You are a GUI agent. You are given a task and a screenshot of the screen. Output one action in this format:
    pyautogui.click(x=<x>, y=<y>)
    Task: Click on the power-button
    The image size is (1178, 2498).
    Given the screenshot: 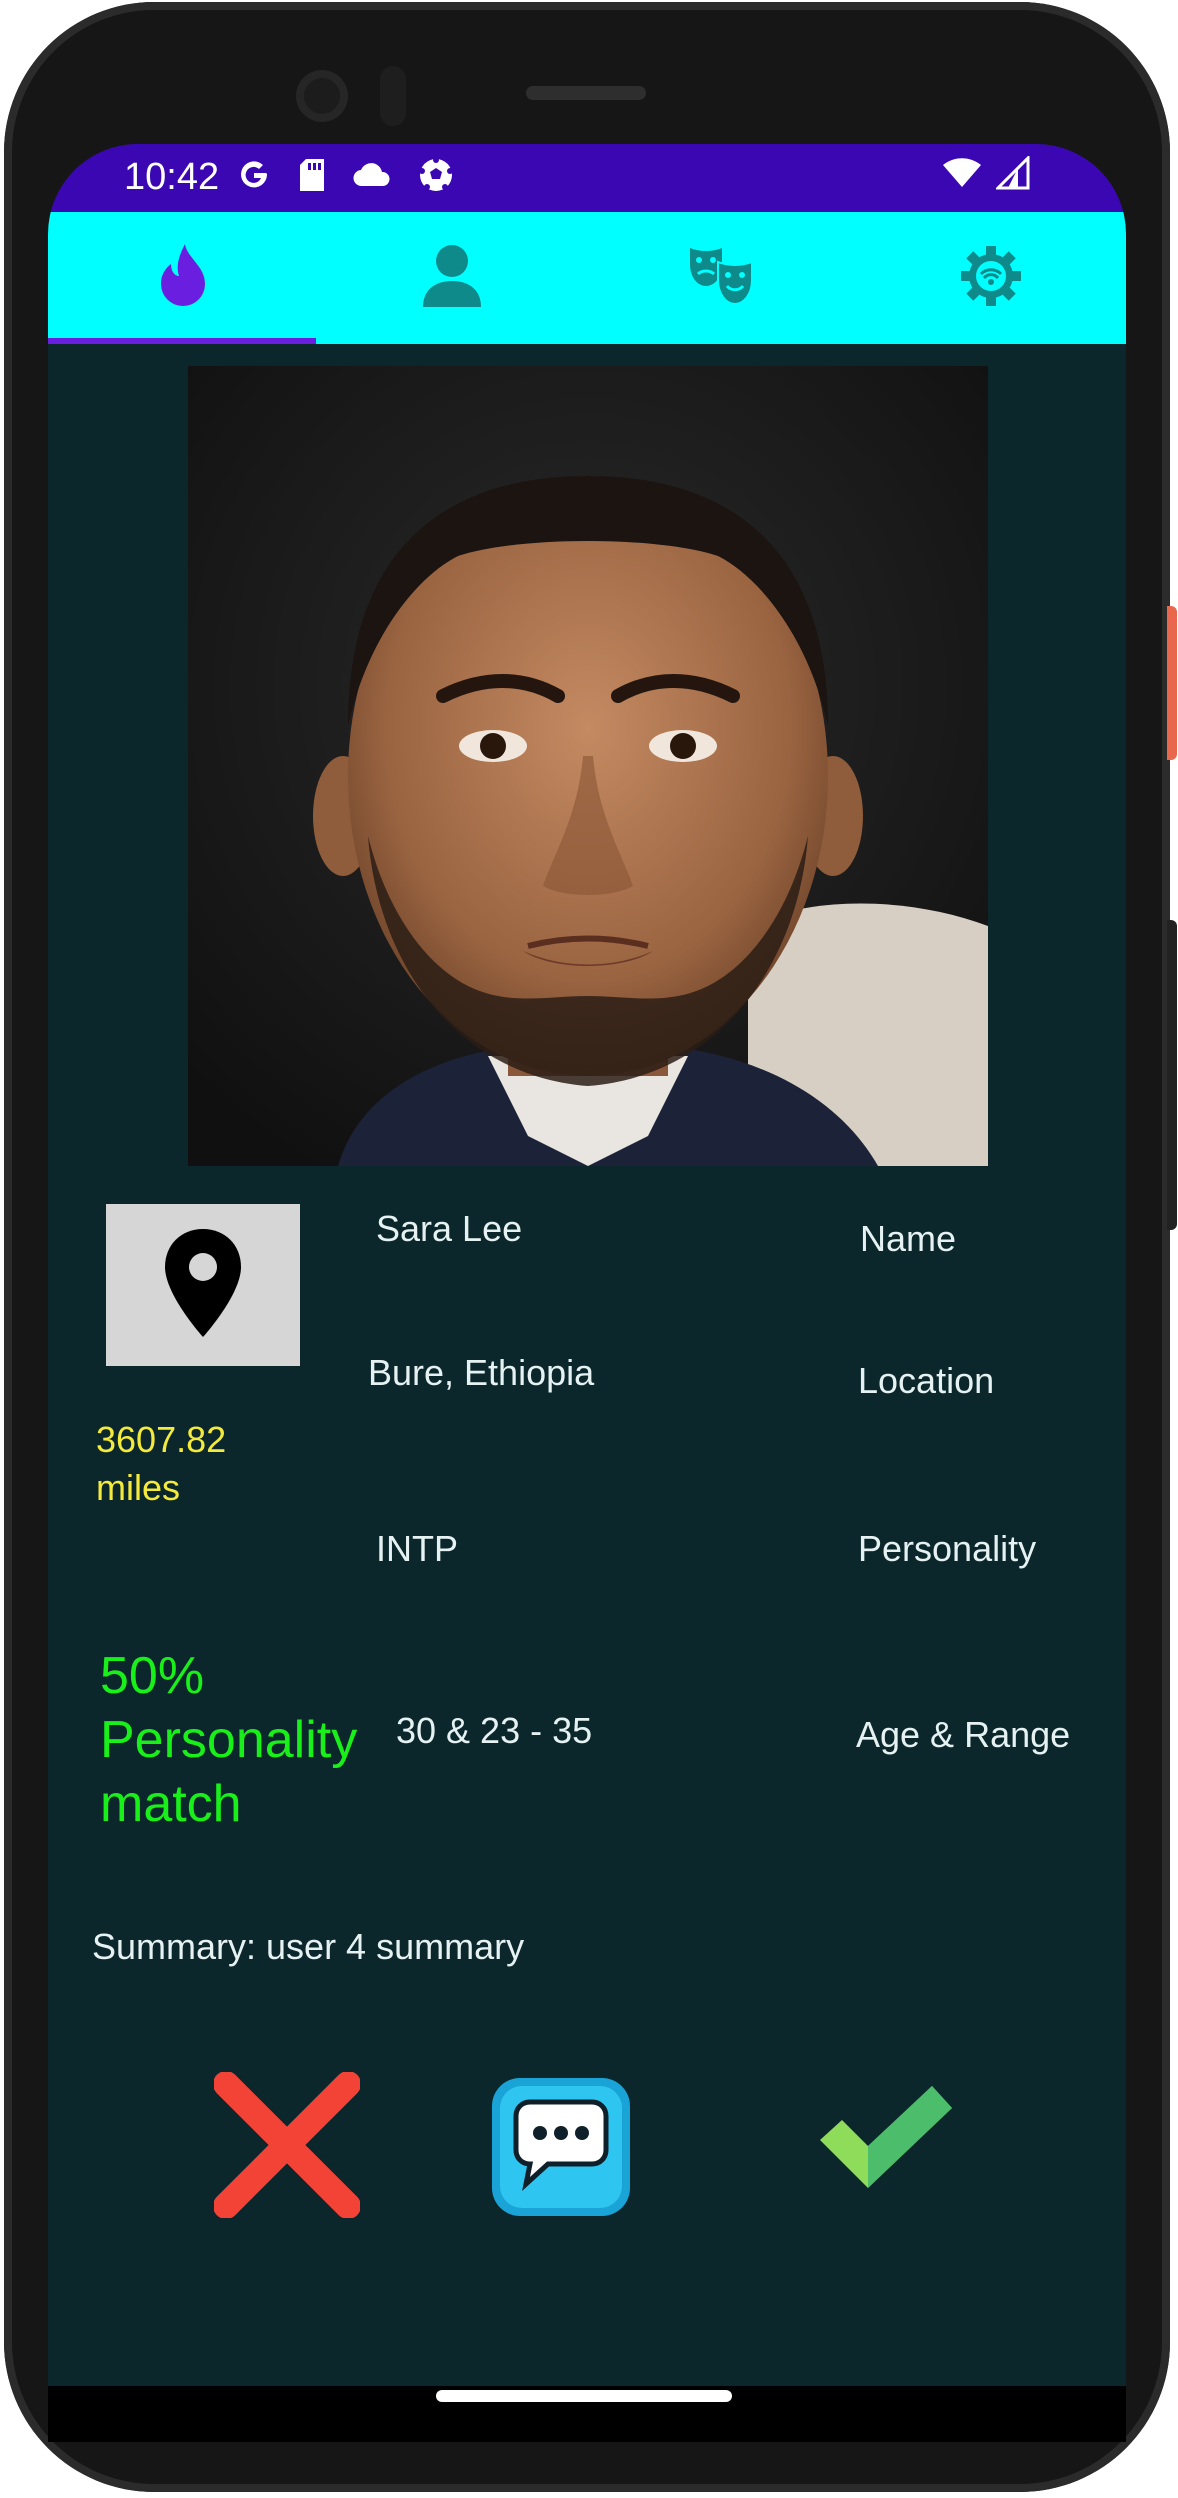 What is the action you would take?
    pyautogui.click(x=1172, y=683)
    